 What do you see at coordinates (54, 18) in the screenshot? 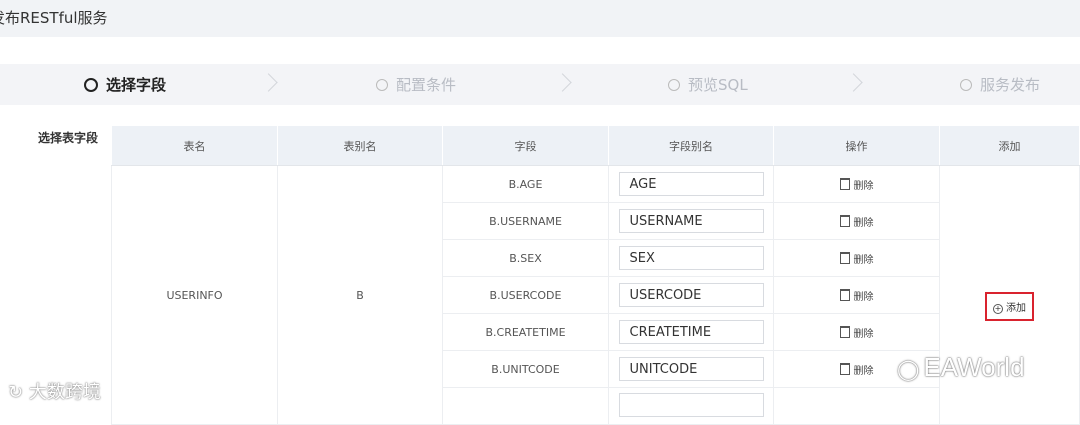
I see `page-title: 发布RESTful服务` at bounding box center [54, 18].